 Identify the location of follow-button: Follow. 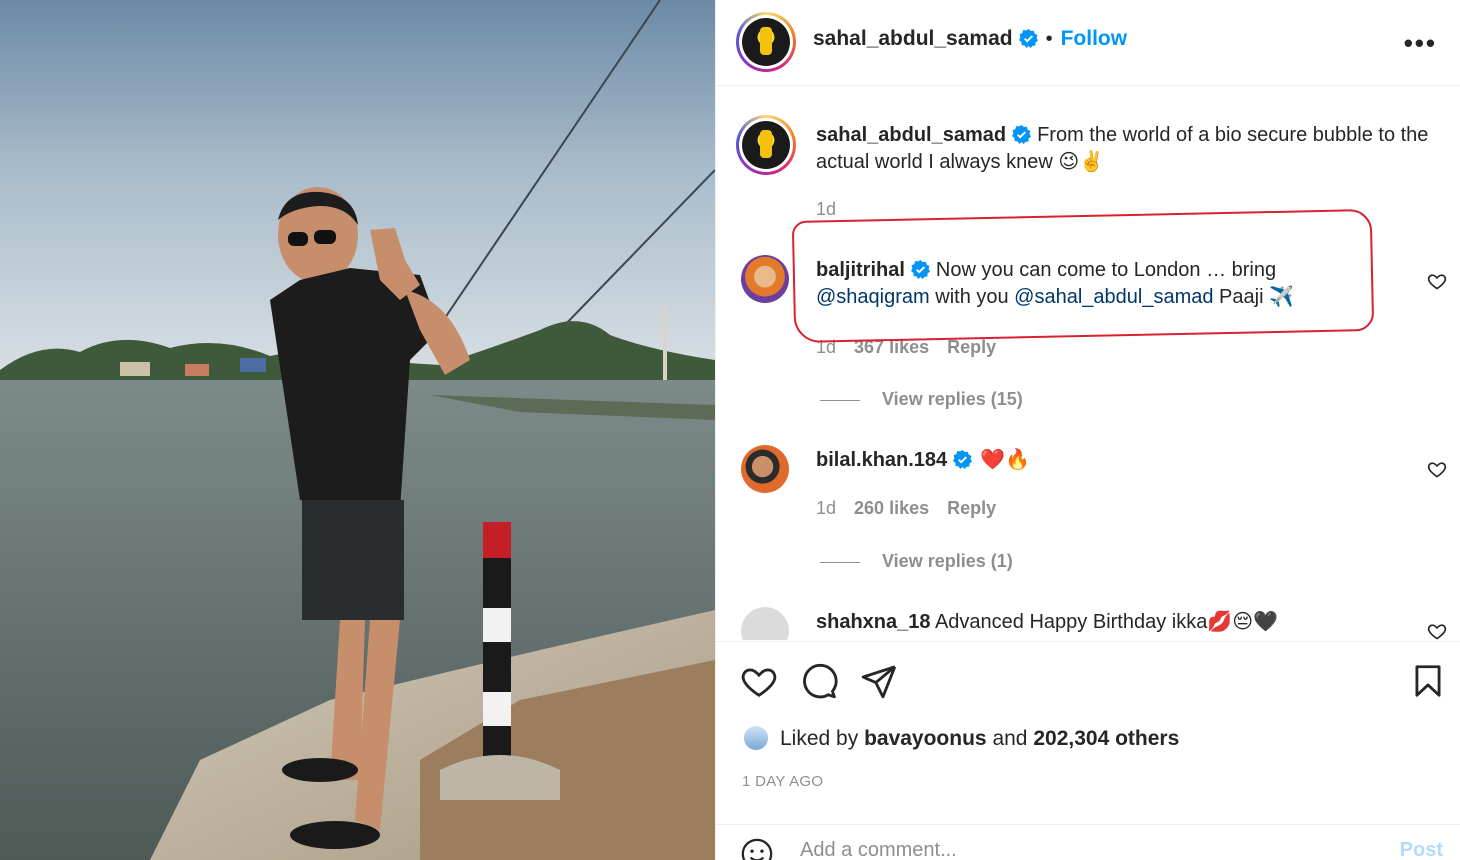
(1094, 38).